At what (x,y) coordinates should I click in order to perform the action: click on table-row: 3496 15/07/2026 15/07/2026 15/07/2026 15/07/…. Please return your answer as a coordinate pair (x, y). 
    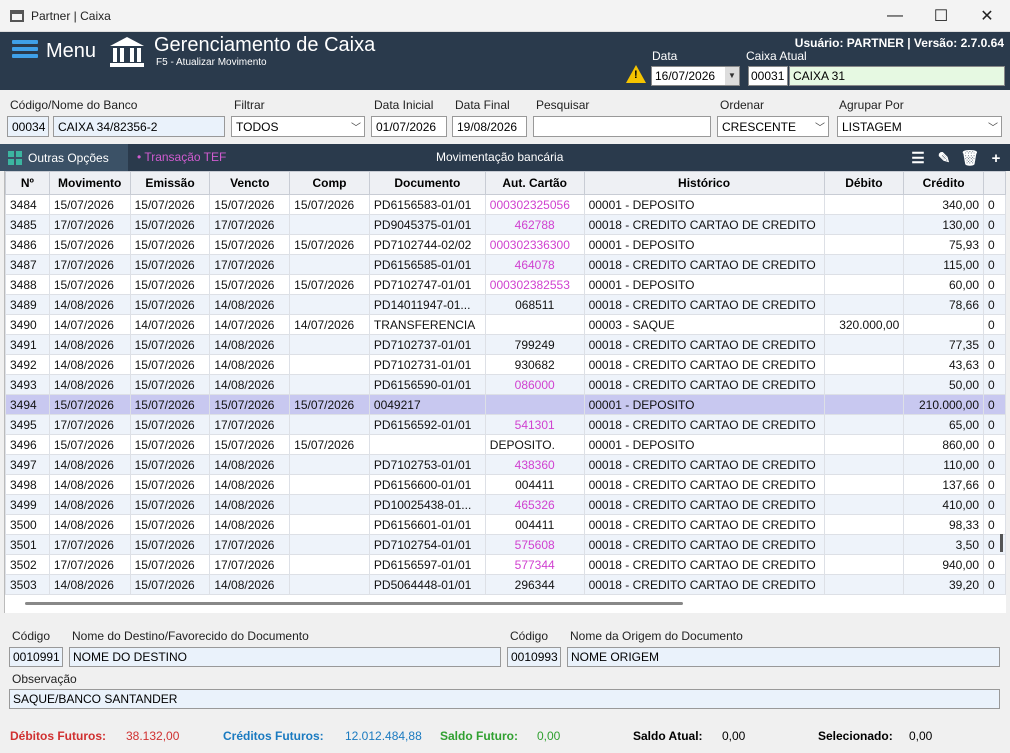
    Looking at the image, I should click on (505, 444).